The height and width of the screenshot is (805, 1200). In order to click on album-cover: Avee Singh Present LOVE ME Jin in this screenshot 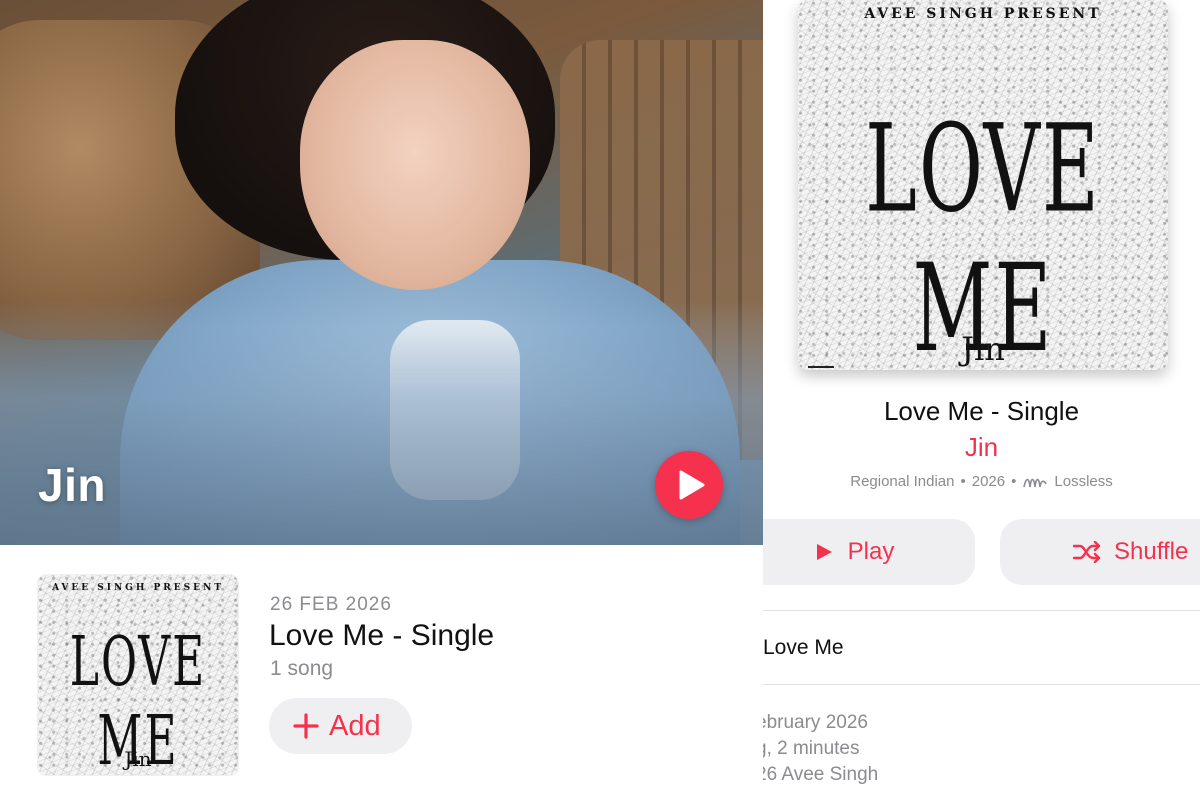, I will do `click(983, 185)`.